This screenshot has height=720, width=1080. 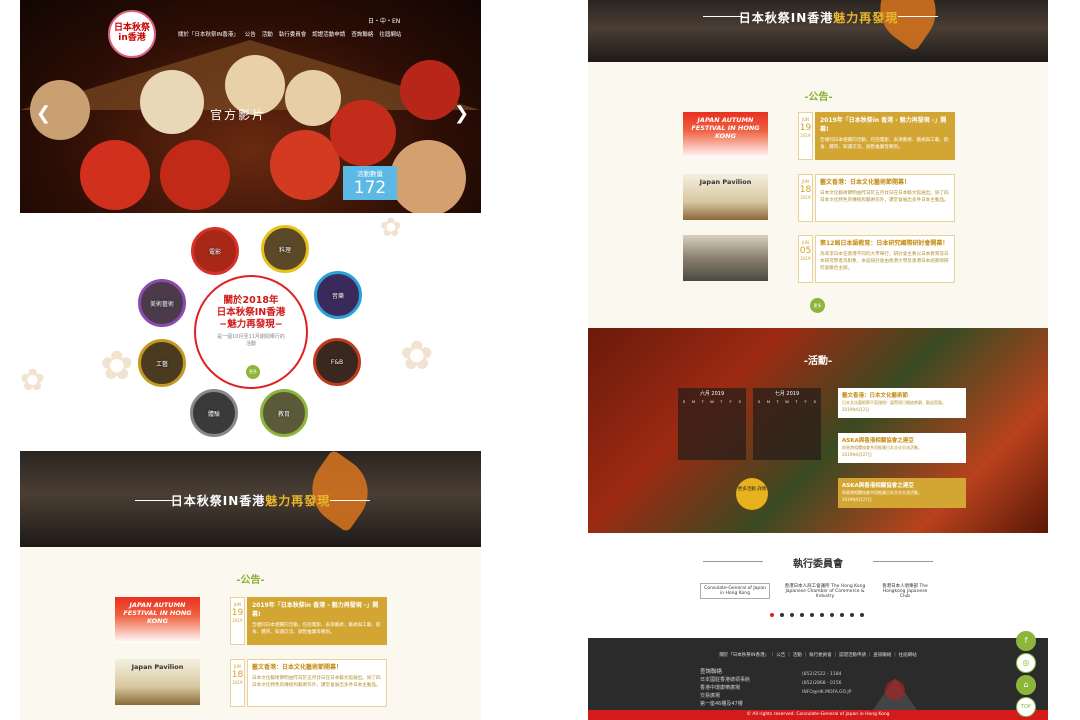 I want to click on calendar-grid: SMTWTFS, so click(x=712, y=402).